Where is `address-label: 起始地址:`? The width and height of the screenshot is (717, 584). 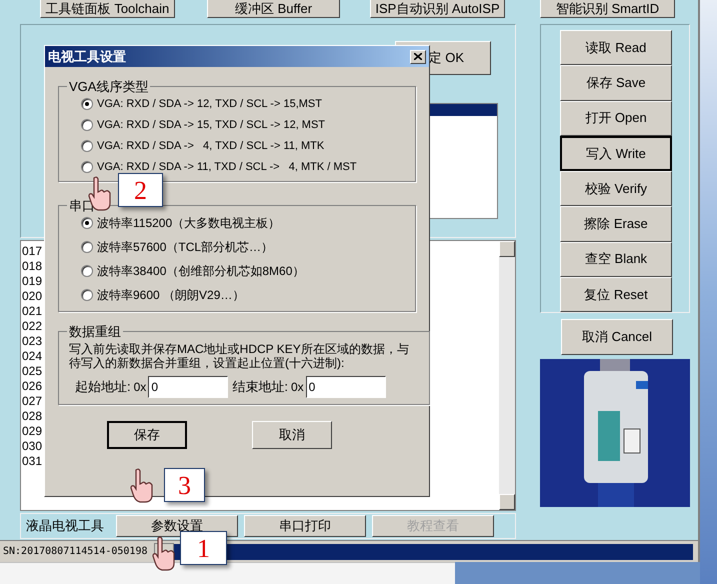 address-label: 起始地址: is located at coordinates (103, 387).